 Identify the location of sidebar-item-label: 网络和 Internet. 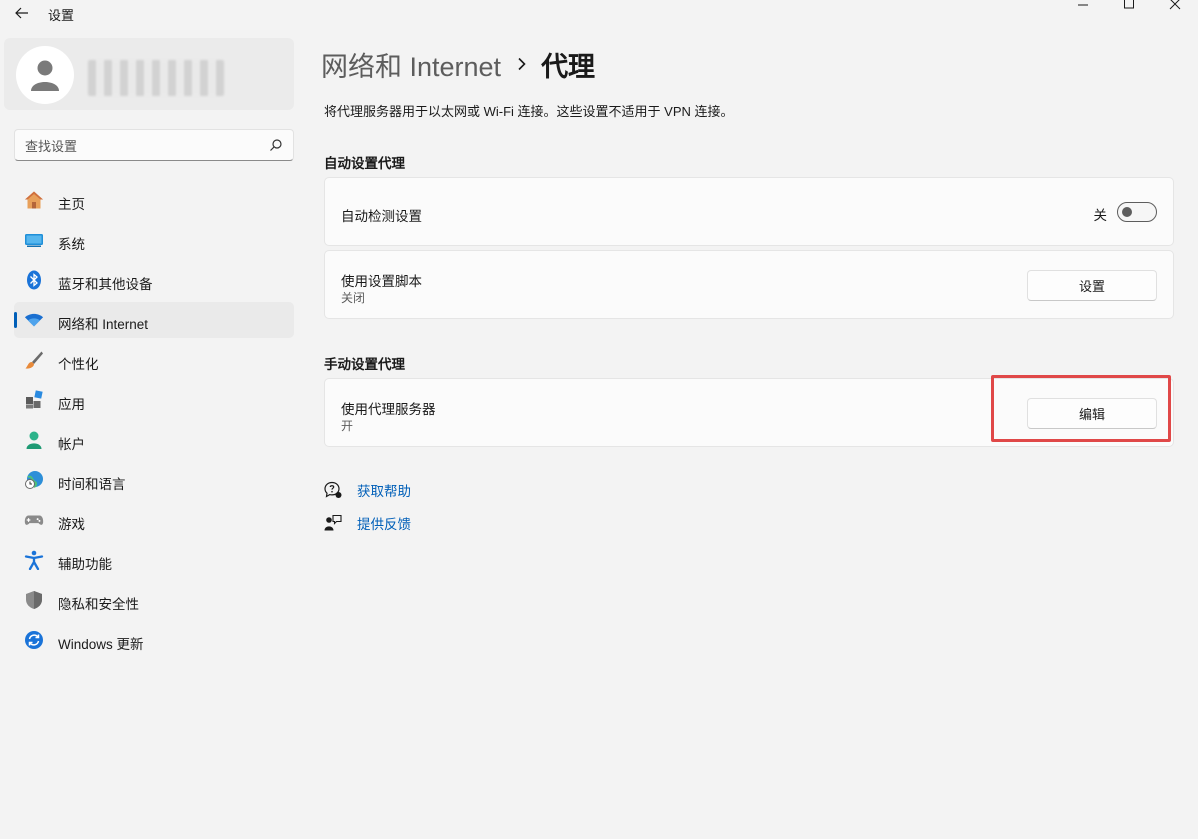
(103, 324).